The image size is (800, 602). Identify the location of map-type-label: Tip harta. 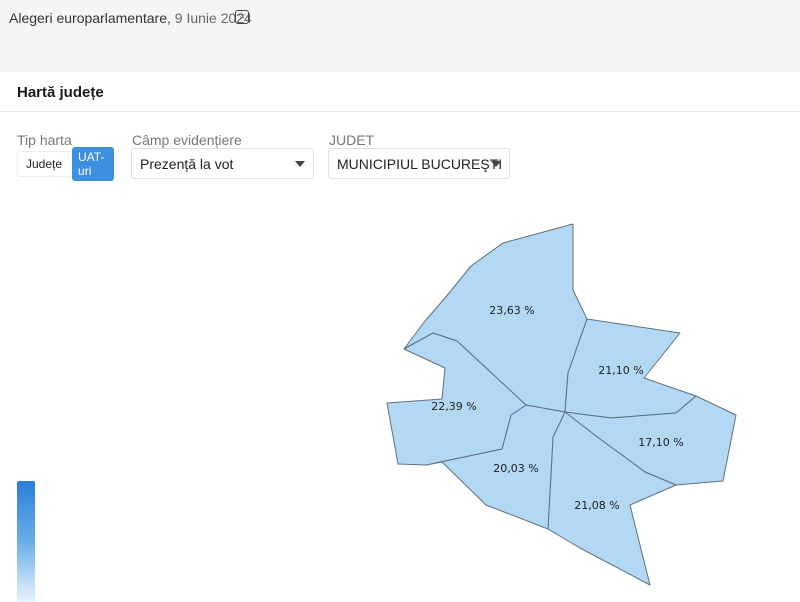
(44, 140).